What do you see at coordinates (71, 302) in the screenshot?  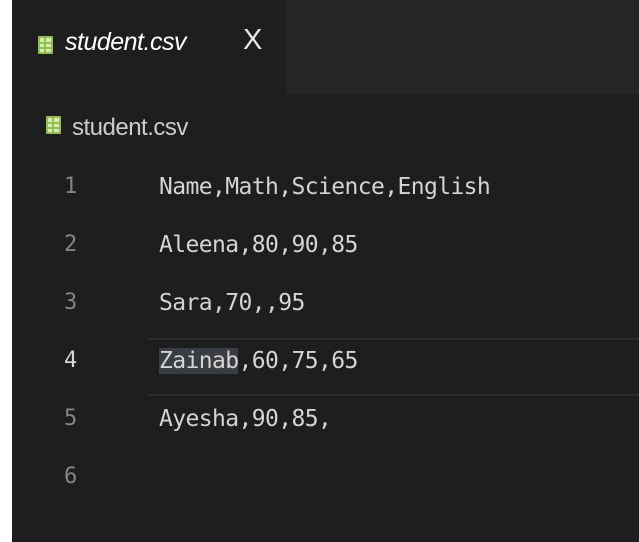 I see `line-number: 3` at bounding box center [71, 302].